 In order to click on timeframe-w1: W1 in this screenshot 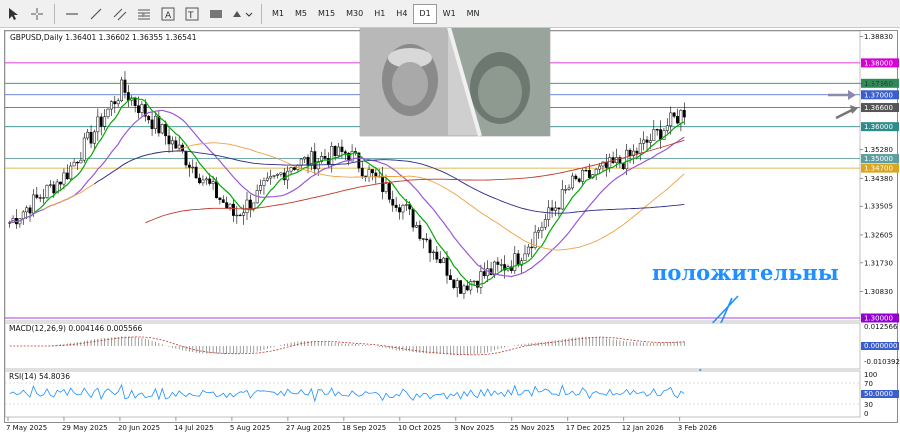, I will do `click(449, 14)`.